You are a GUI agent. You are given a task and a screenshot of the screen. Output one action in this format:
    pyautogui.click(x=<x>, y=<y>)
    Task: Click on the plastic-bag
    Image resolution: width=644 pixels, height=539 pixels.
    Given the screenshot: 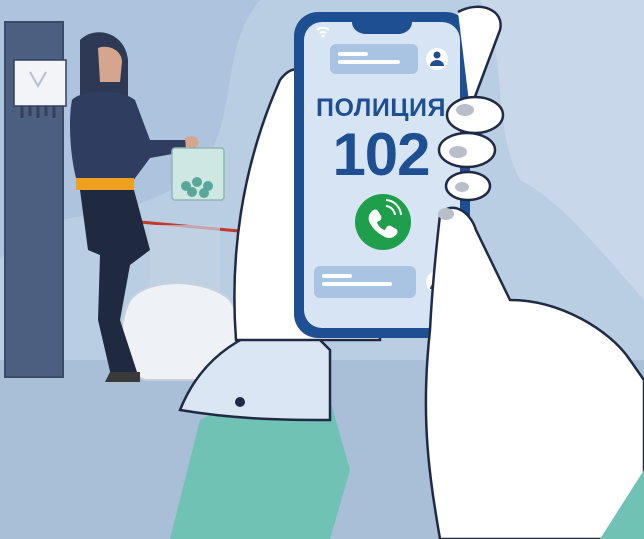 What is the action you would take?
    pyautogui.click(x=198, y=174)
    